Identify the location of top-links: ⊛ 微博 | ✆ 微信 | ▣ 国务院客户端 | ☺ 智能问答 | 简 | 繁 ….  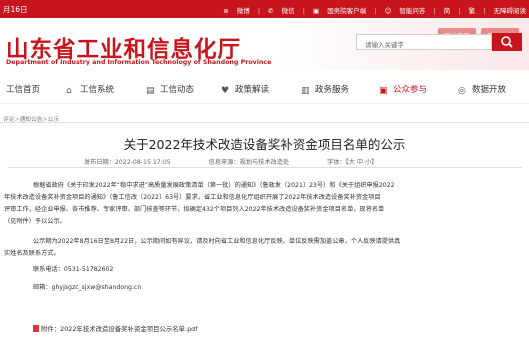
(371, 10).